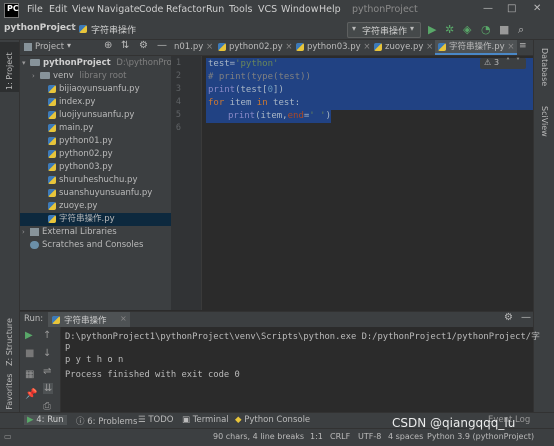 This screenshot has width=554, height=446. I want to click on project-view-title: Project, so click(49, 47).